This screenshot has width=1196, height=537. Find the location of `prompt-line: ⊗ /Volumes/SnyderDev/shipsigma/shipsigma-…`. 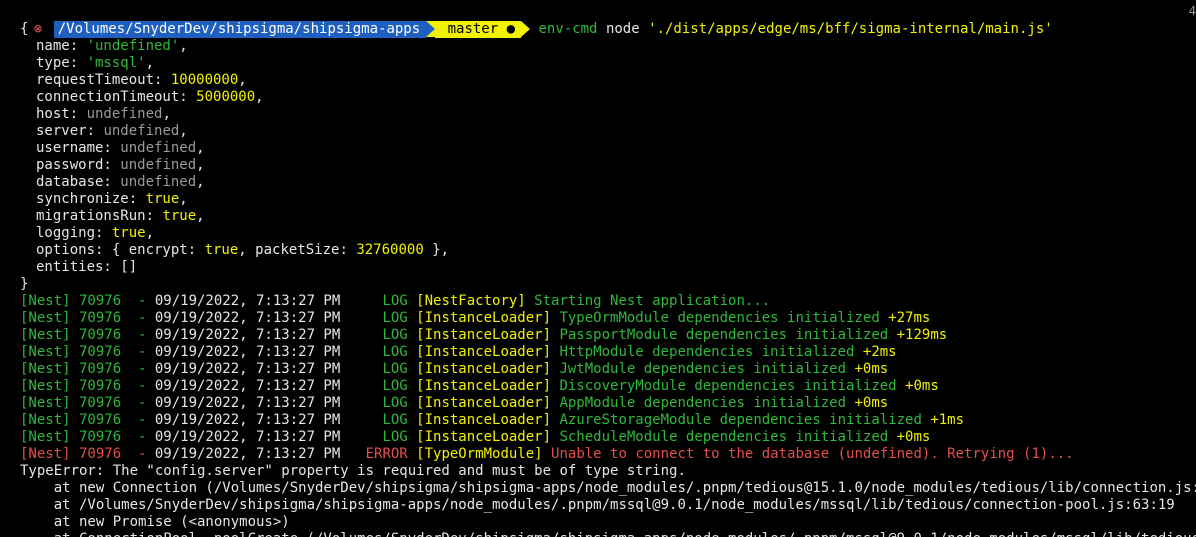

prompt-line: ⊗ /Volumes/SnyderDev/shipsigma/shipsigma-… is located at coordinates (526, 21).